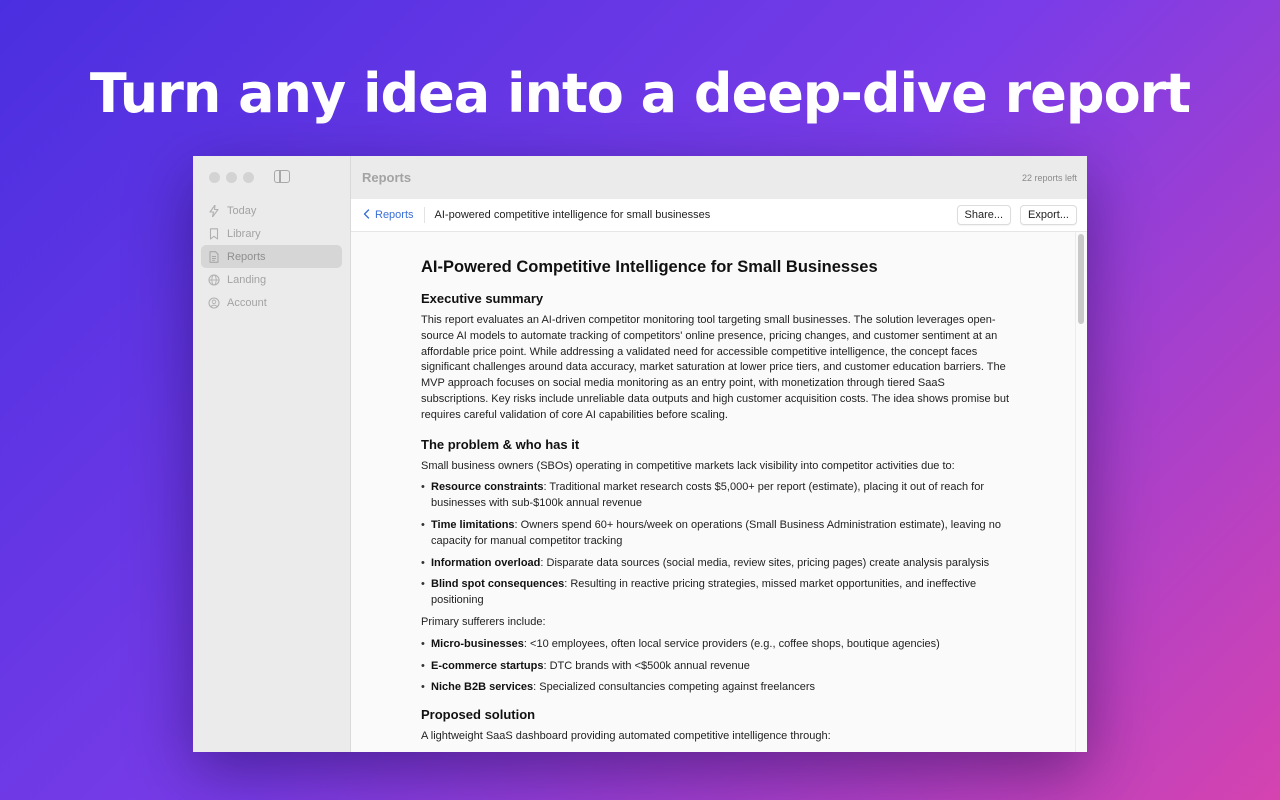  What do you see at coordinates (244, 233) in the screenshot?
I see `sidebar-item-label: Library` at bounding box center [244, 233].